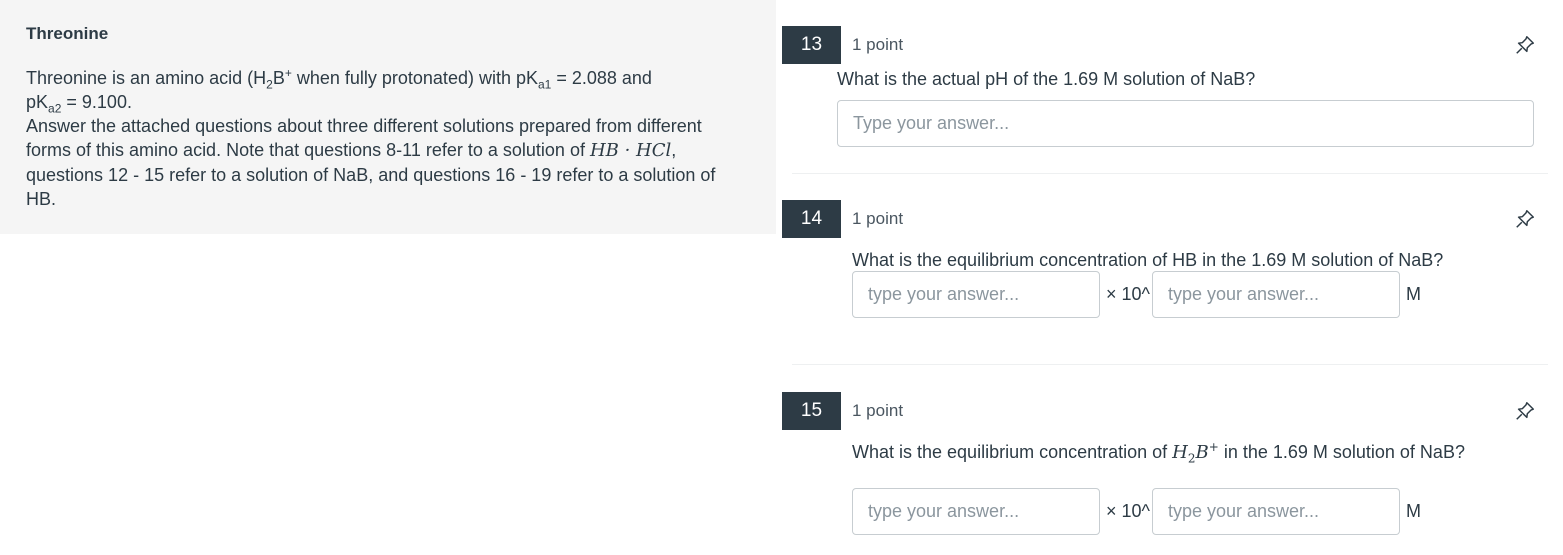 This screenshot has width=1563, height=555. I want to click on subscript: a1, so click(544, 84).